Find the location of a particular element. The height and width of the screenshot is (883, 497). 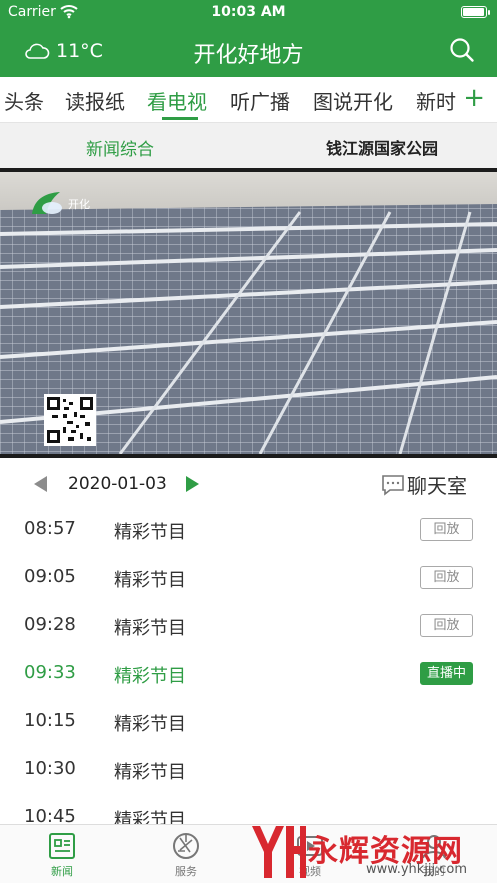

category-tabs: 头条 读报纸 看电视 听广播 图说开化 新时 + is located at coordinates (248, 100).